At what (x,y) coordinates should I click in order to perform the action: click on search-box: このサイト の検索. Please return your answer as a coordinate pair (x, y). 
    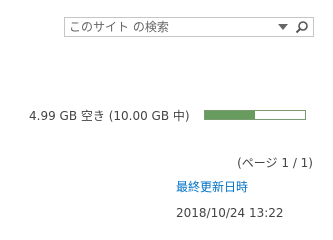
    Looking at the image, I should click on (189, 27).